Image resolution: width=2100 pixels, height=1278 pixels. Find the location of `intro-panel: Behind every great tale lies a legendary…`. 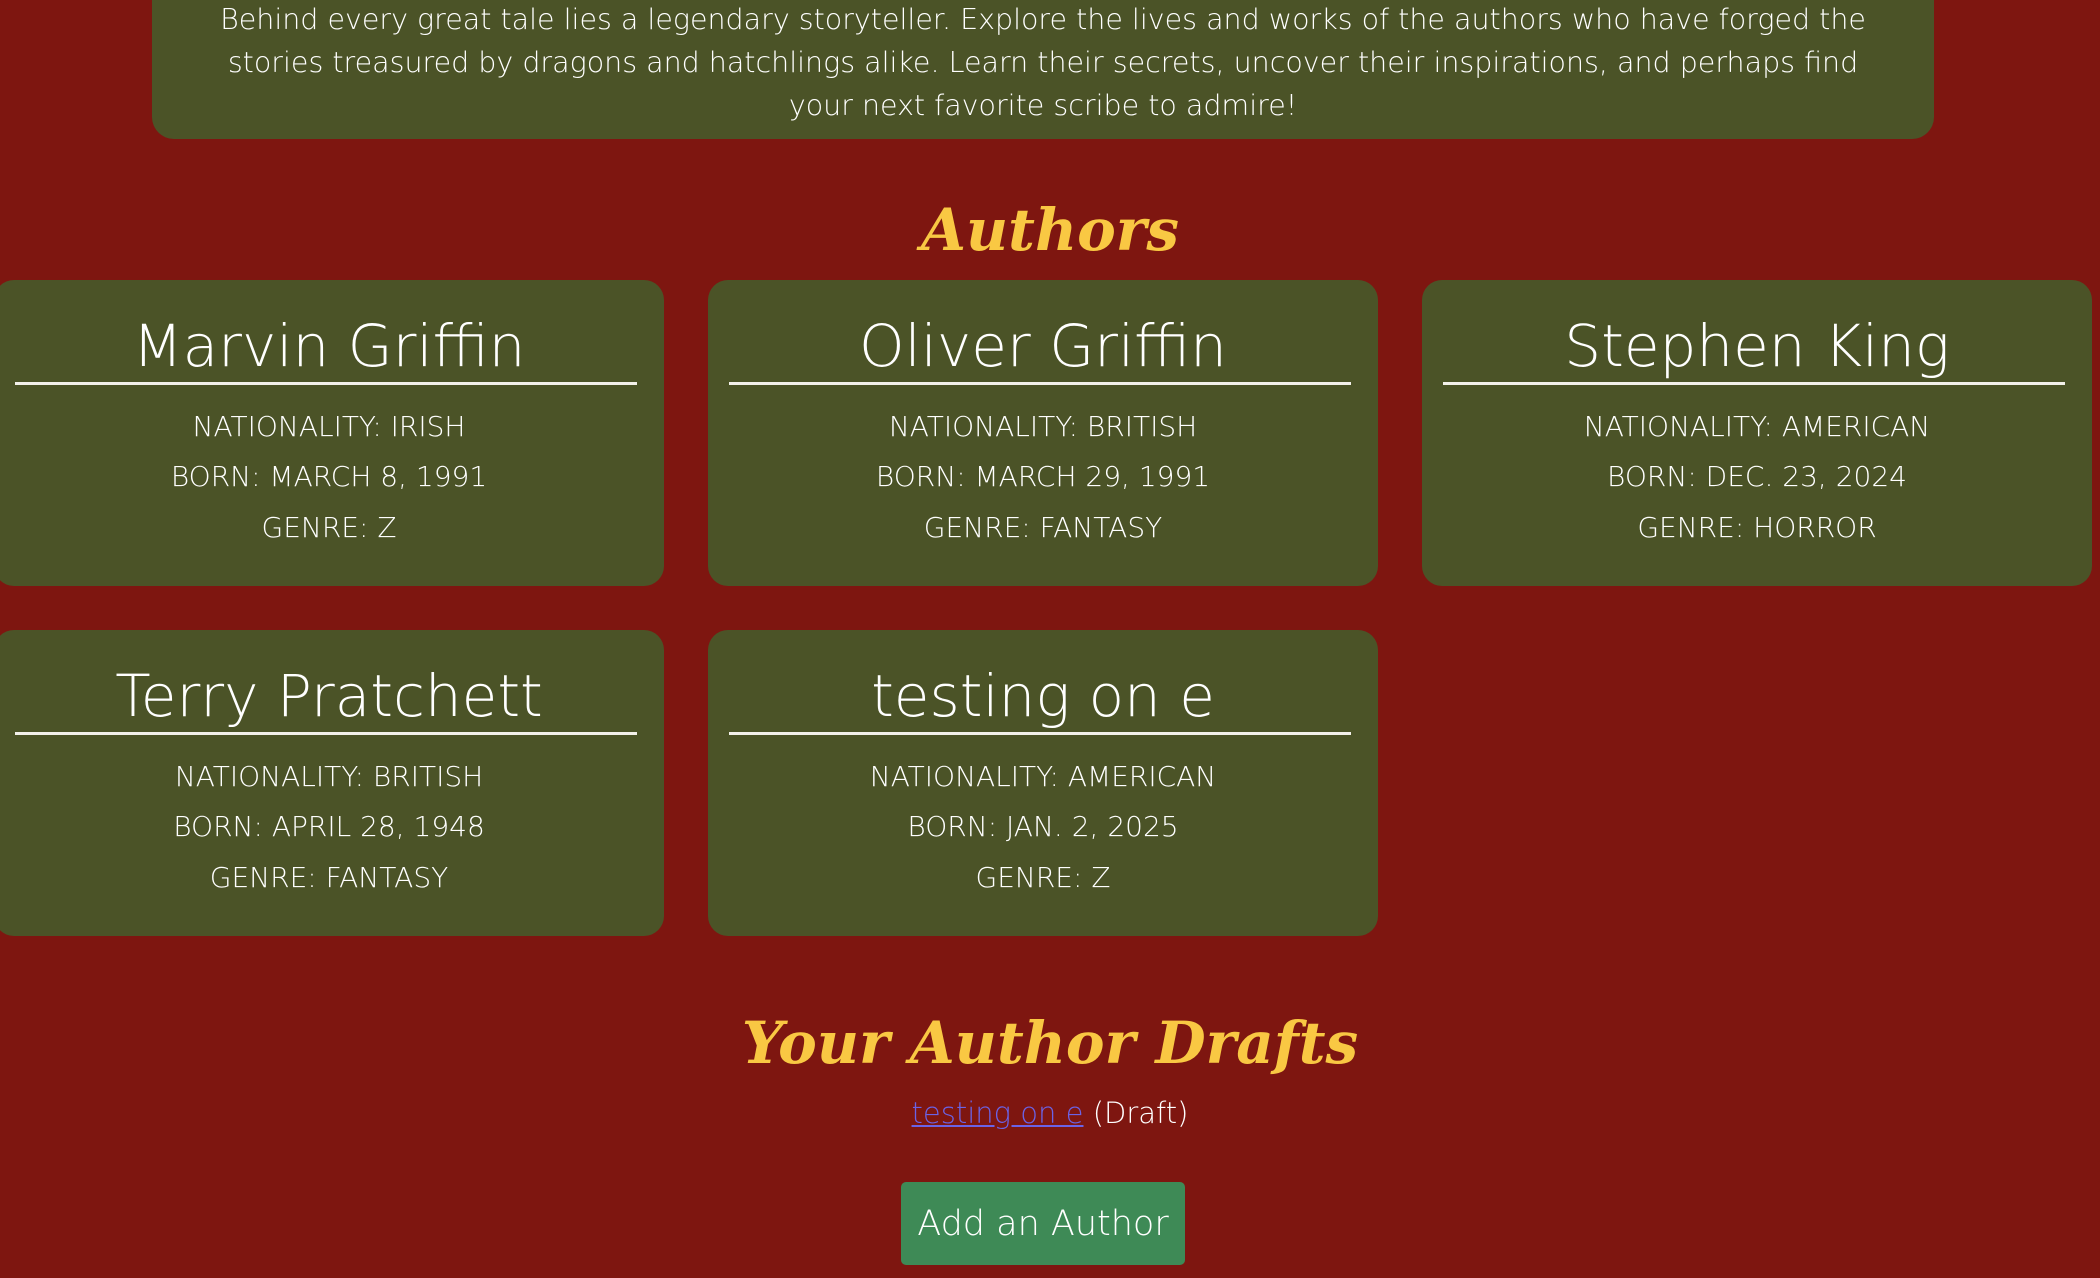

intro-panel: Behind every great tale lies a legendary… is located at coordinates (1043, 69).